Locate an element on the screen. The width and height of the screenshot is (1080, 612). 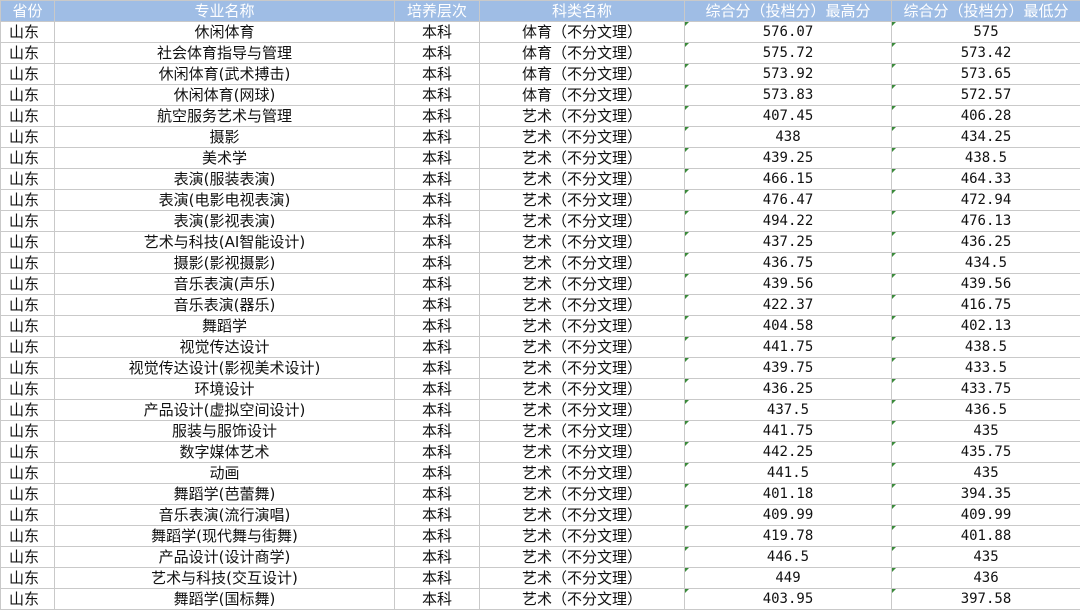
max-score-cell: 437.25 is located at coordinates (788, 242).